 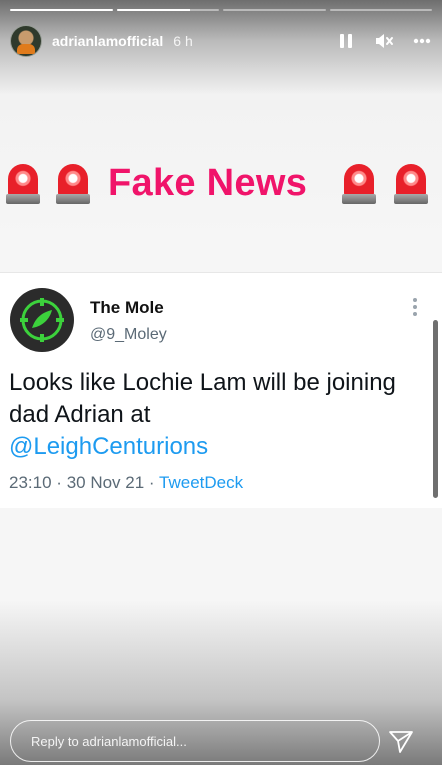 I want to click on tweet-avatar, so click(x=42, y=320).